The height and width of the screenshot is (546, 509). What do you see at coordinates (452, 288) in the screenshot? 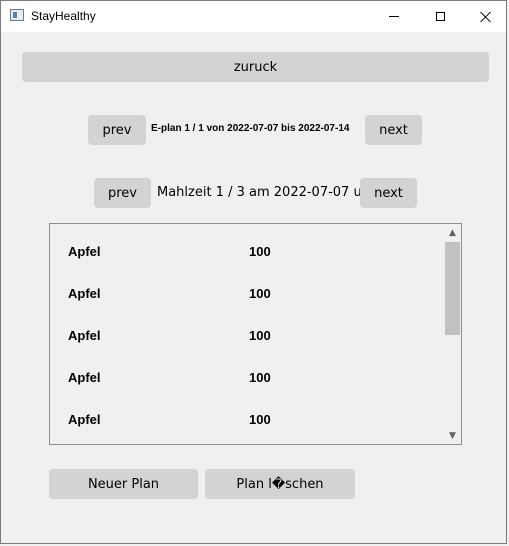
I see `scrollbar-thumb` at bounding box center [452, 288].